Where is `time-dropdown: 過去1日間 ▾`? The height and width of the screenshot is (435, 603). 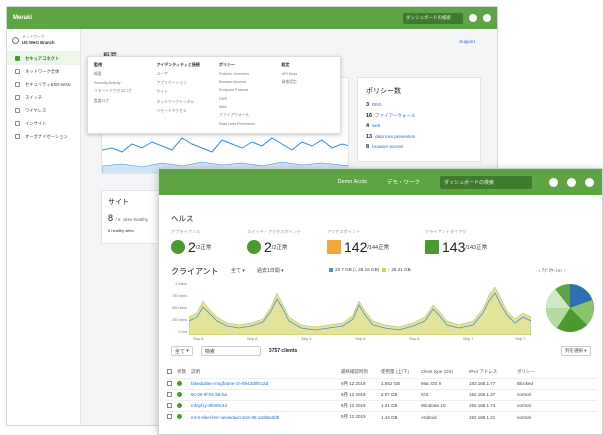 time-dropdown: 過去1日間 ▾ is located at coordinates (270, 270).